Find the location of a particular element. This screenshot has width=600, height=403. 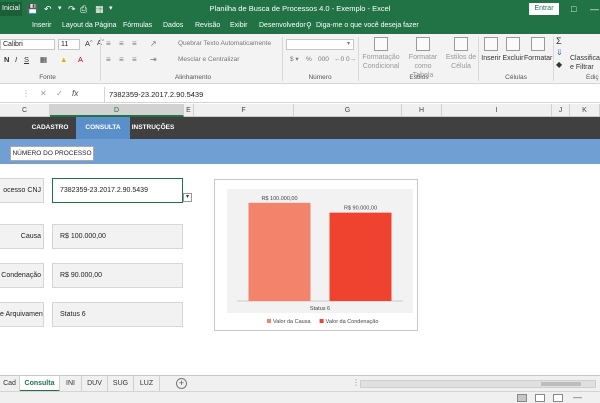

group-styles-label: Estilos is located at coordinates (419, 77).